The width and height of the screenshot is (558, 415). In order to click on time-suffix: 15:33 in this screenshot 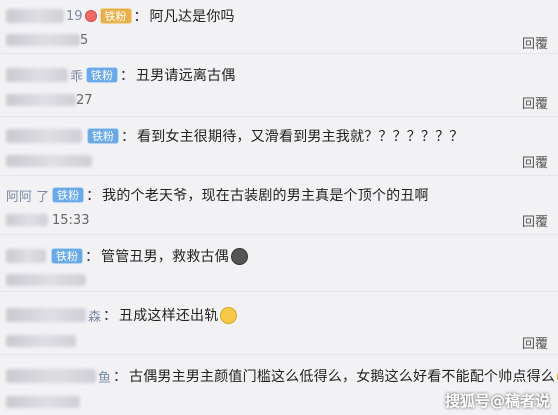, I will do `click(71, 220)`.